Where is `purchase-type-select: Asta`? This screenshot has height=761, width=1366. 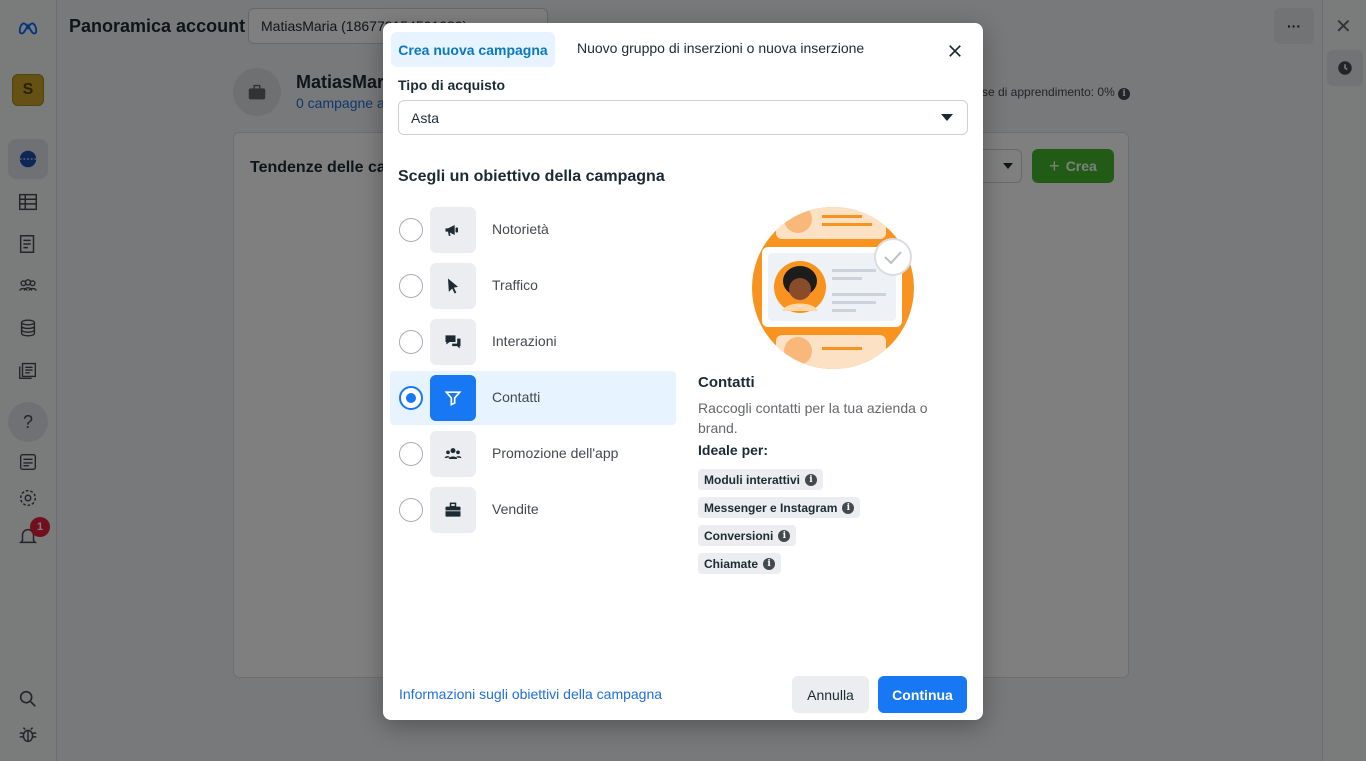 purchase-type-select: Asta is located at coordinates (683, 117).